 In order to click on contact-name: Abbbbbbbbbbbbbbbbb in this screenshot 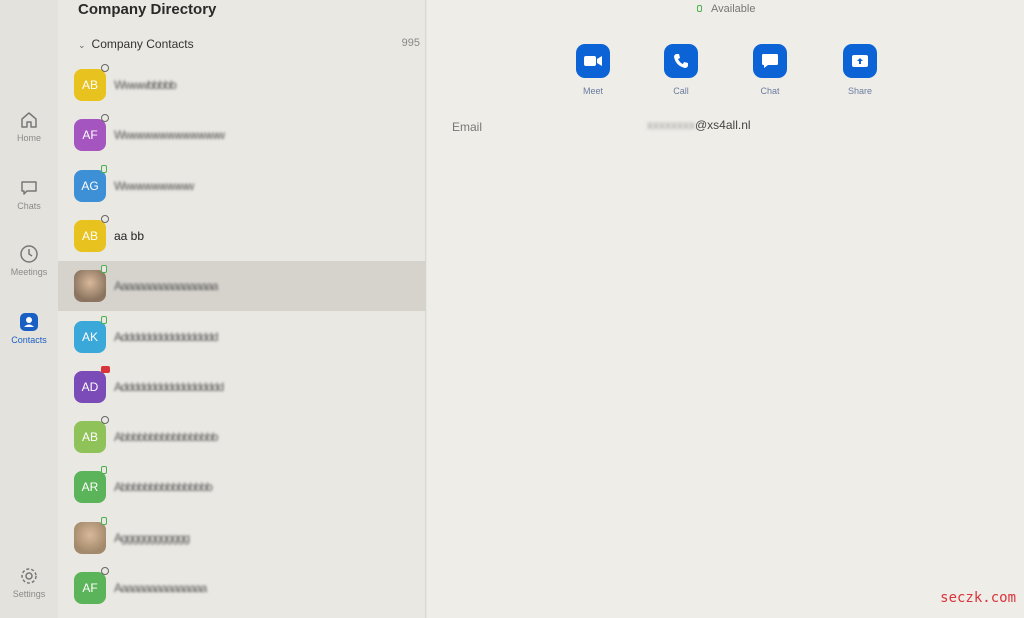, I will do `click(166, 437)`.